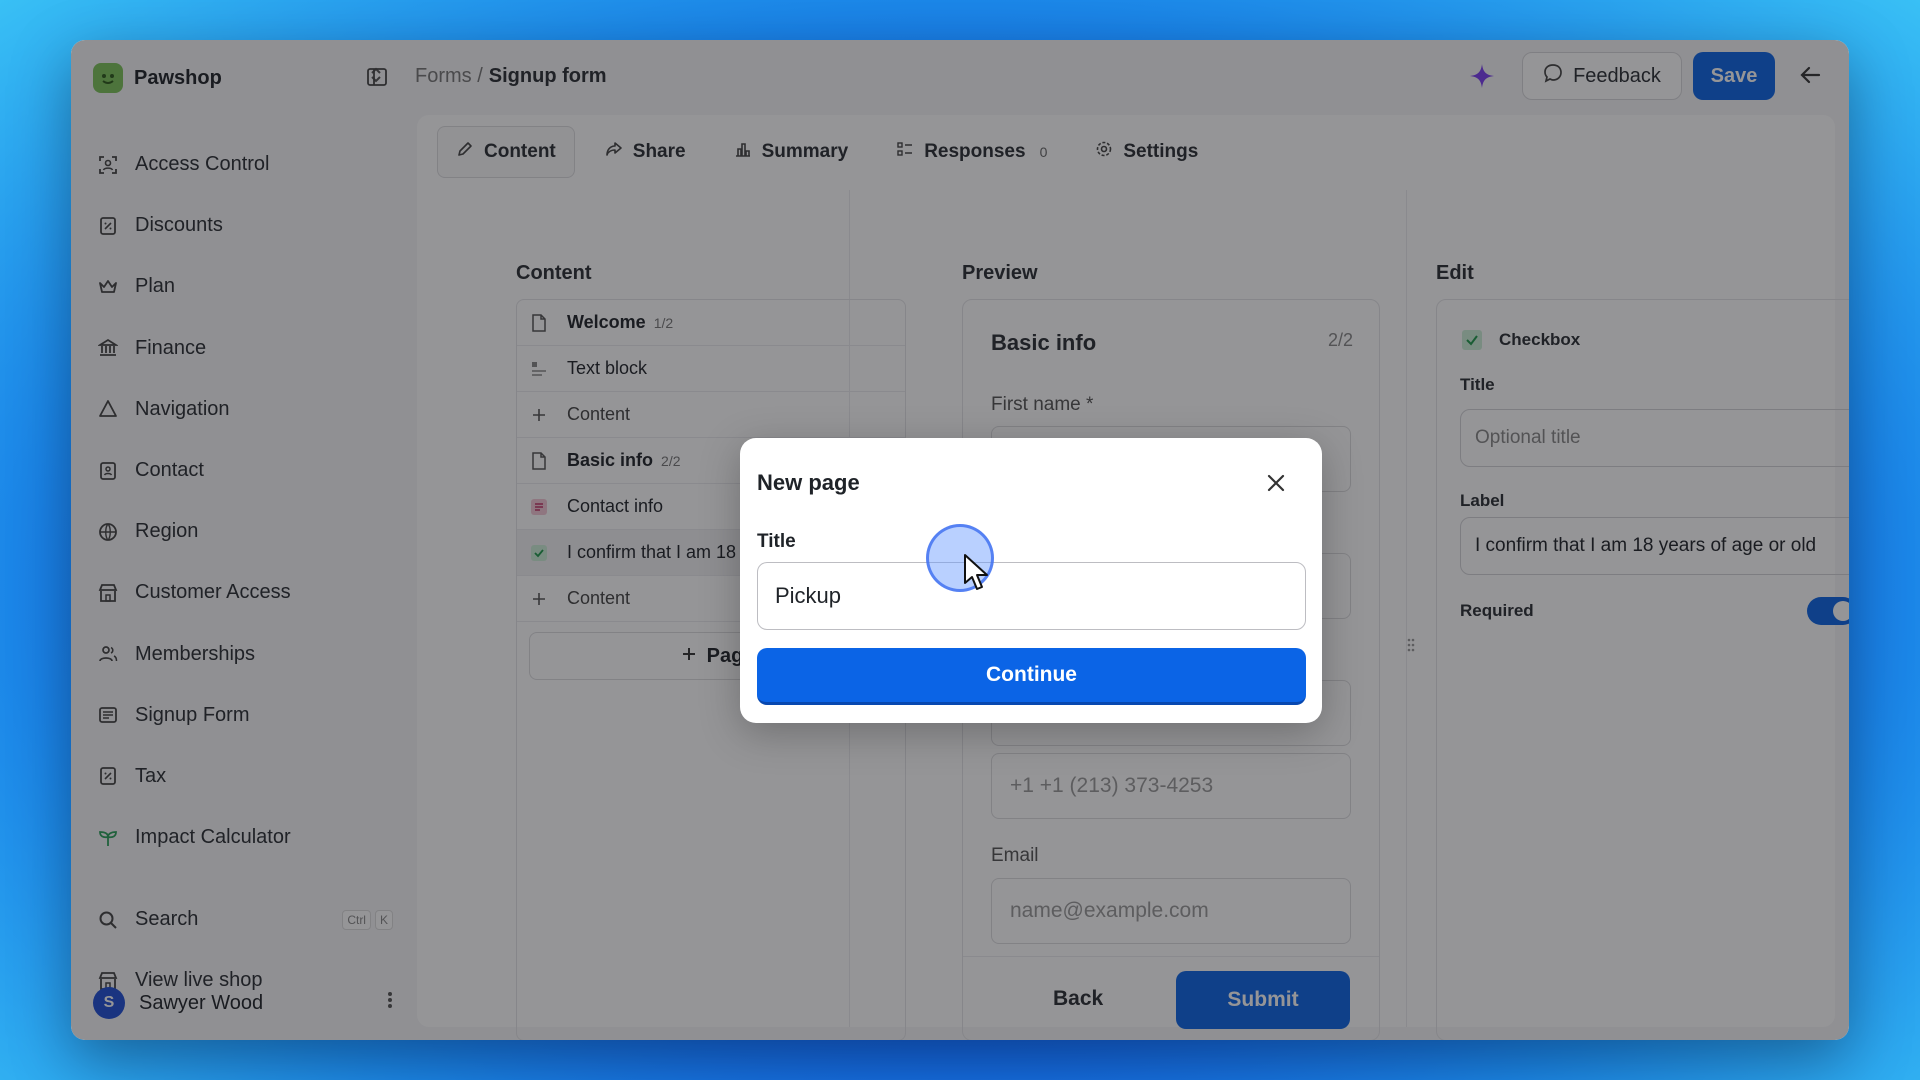 The image size is (1920, 1080). What do you see at coordinates (977, 573) in the screenshot?
I see `mouse-pointer-icon` at bounding box center [977, 573].